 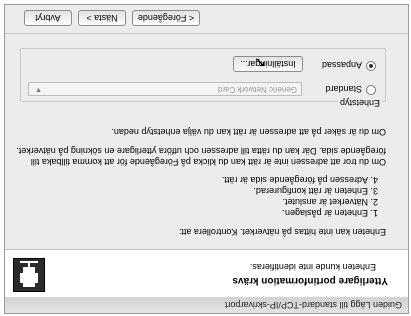 What do you see at coordinates (257, 89) in the screenshot?
I see `standard-device-value: Generic Network Card` at bounding box center [257, 89].